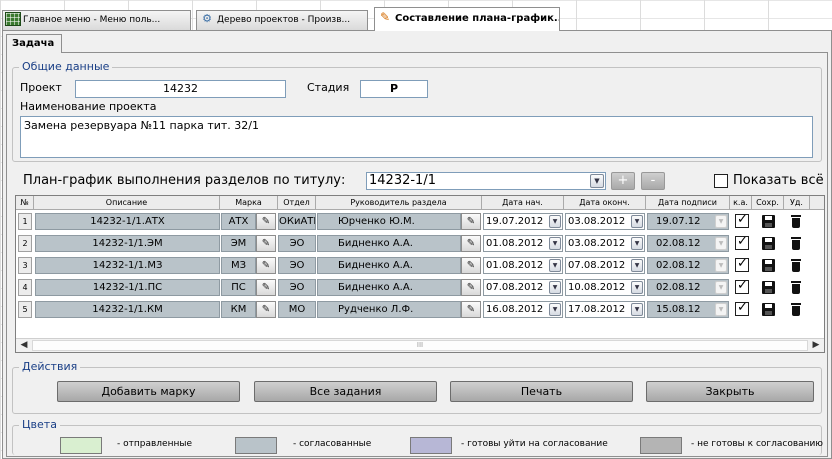 This screenshot has height=459, width=832. I want to click on col-delete: Уд., so click(797, 203).